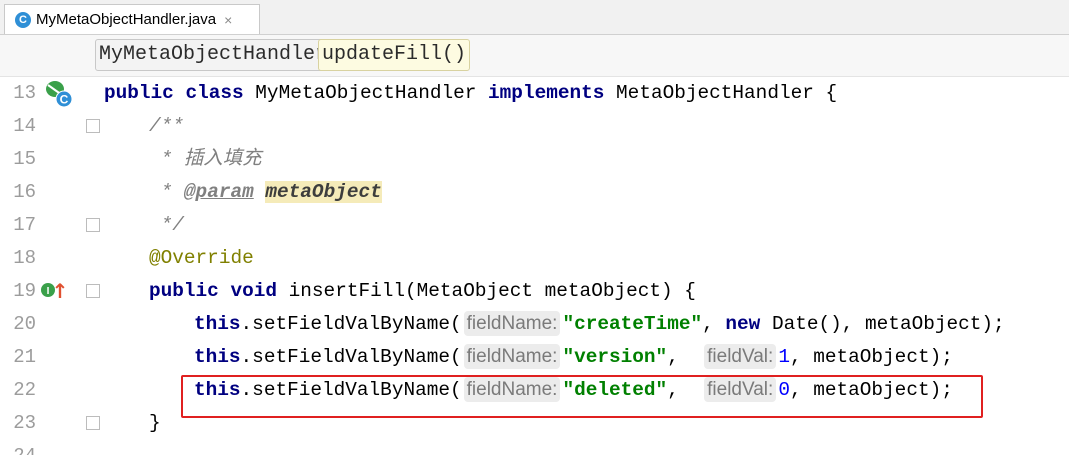  What do you see at coordinates (213, 55) in the screenshot?
I see `breadcrumb-class: MyMetaObjectHandler` at bounding box center [213, 55].